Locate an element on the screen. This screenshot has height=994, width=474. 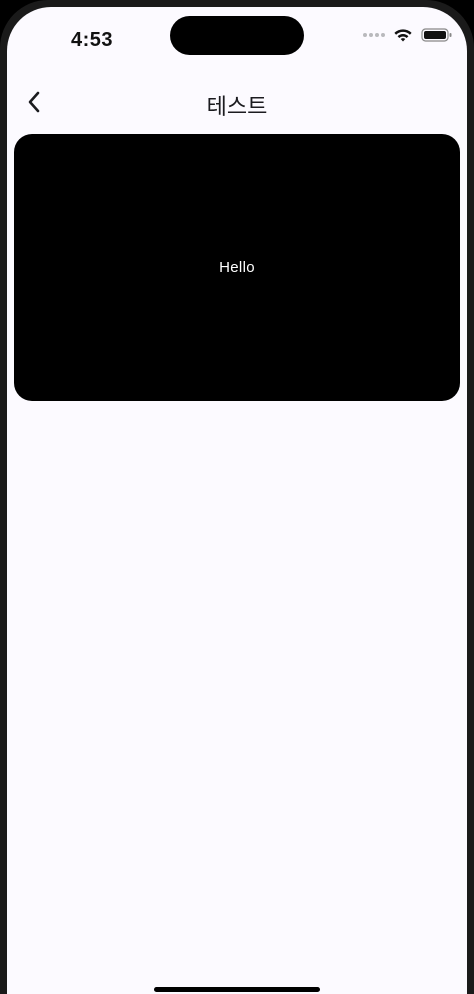
home-indicator is located at coordinates (237, 989).